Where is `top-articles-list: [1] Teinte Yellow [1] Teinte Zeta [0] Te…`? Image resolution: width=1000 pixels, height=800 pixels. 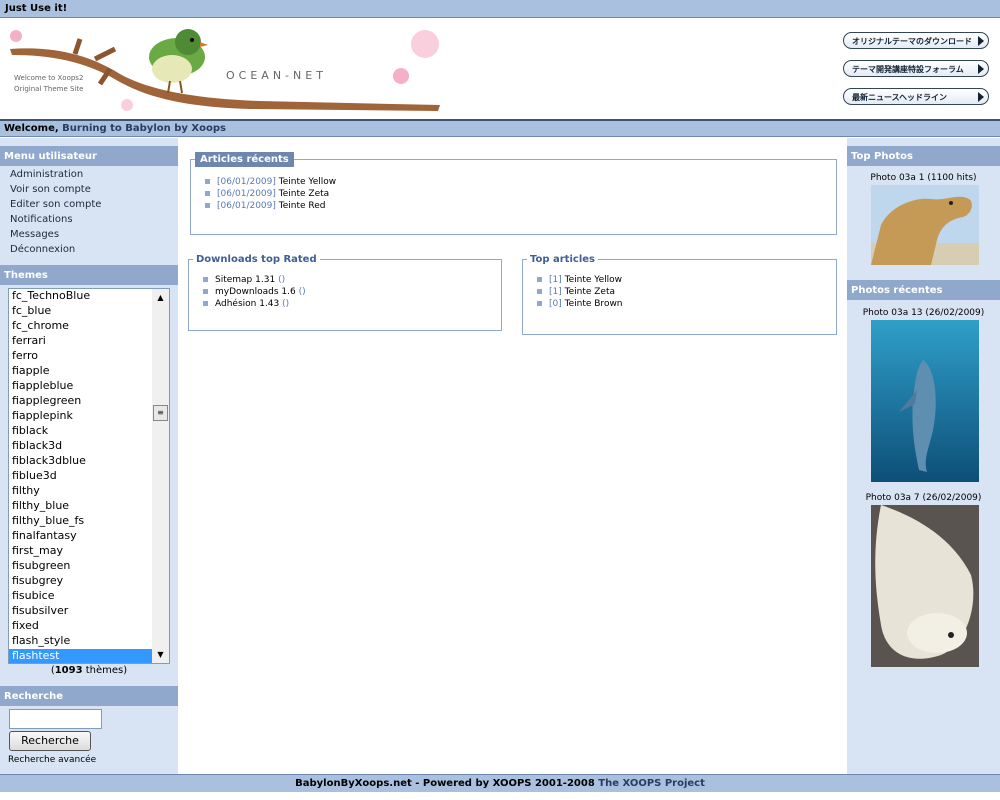 top-articles-list: [1] Teinte Yellow [1] Teinte Zeta [0] Te… is located at coordinates (686, 293).